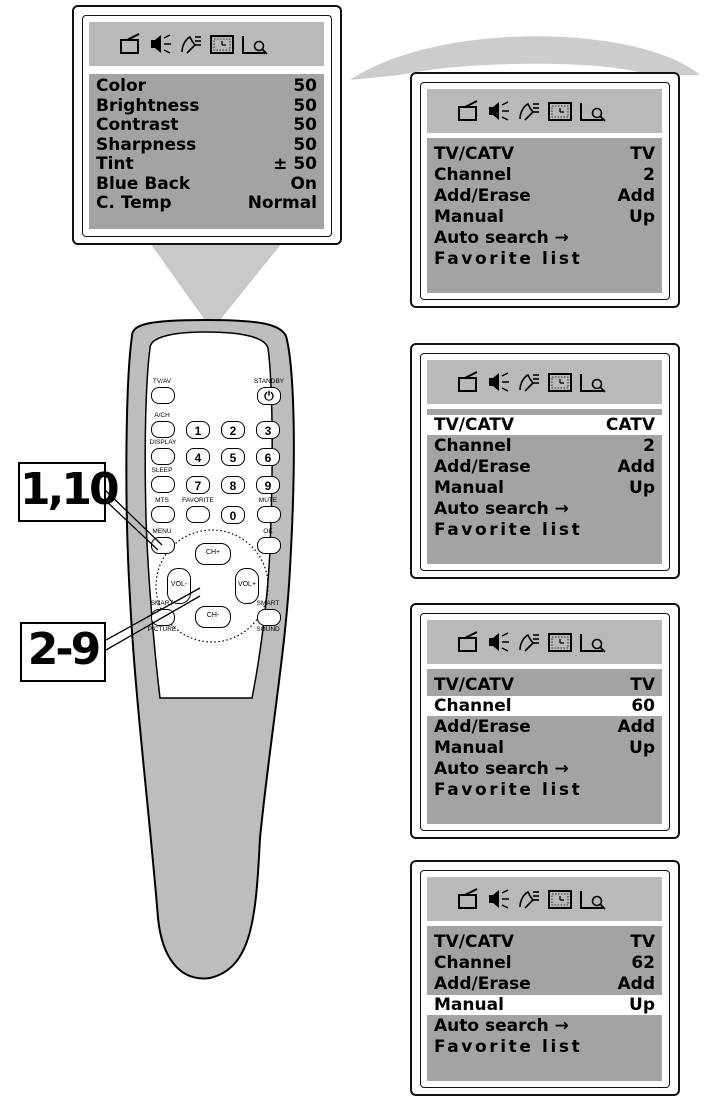 This screenshot has height=1098, width=712. What do you see at coordinates (152, 570) in the screenshot?
I see `step-leader-lines` at bounding box center [152, 570].